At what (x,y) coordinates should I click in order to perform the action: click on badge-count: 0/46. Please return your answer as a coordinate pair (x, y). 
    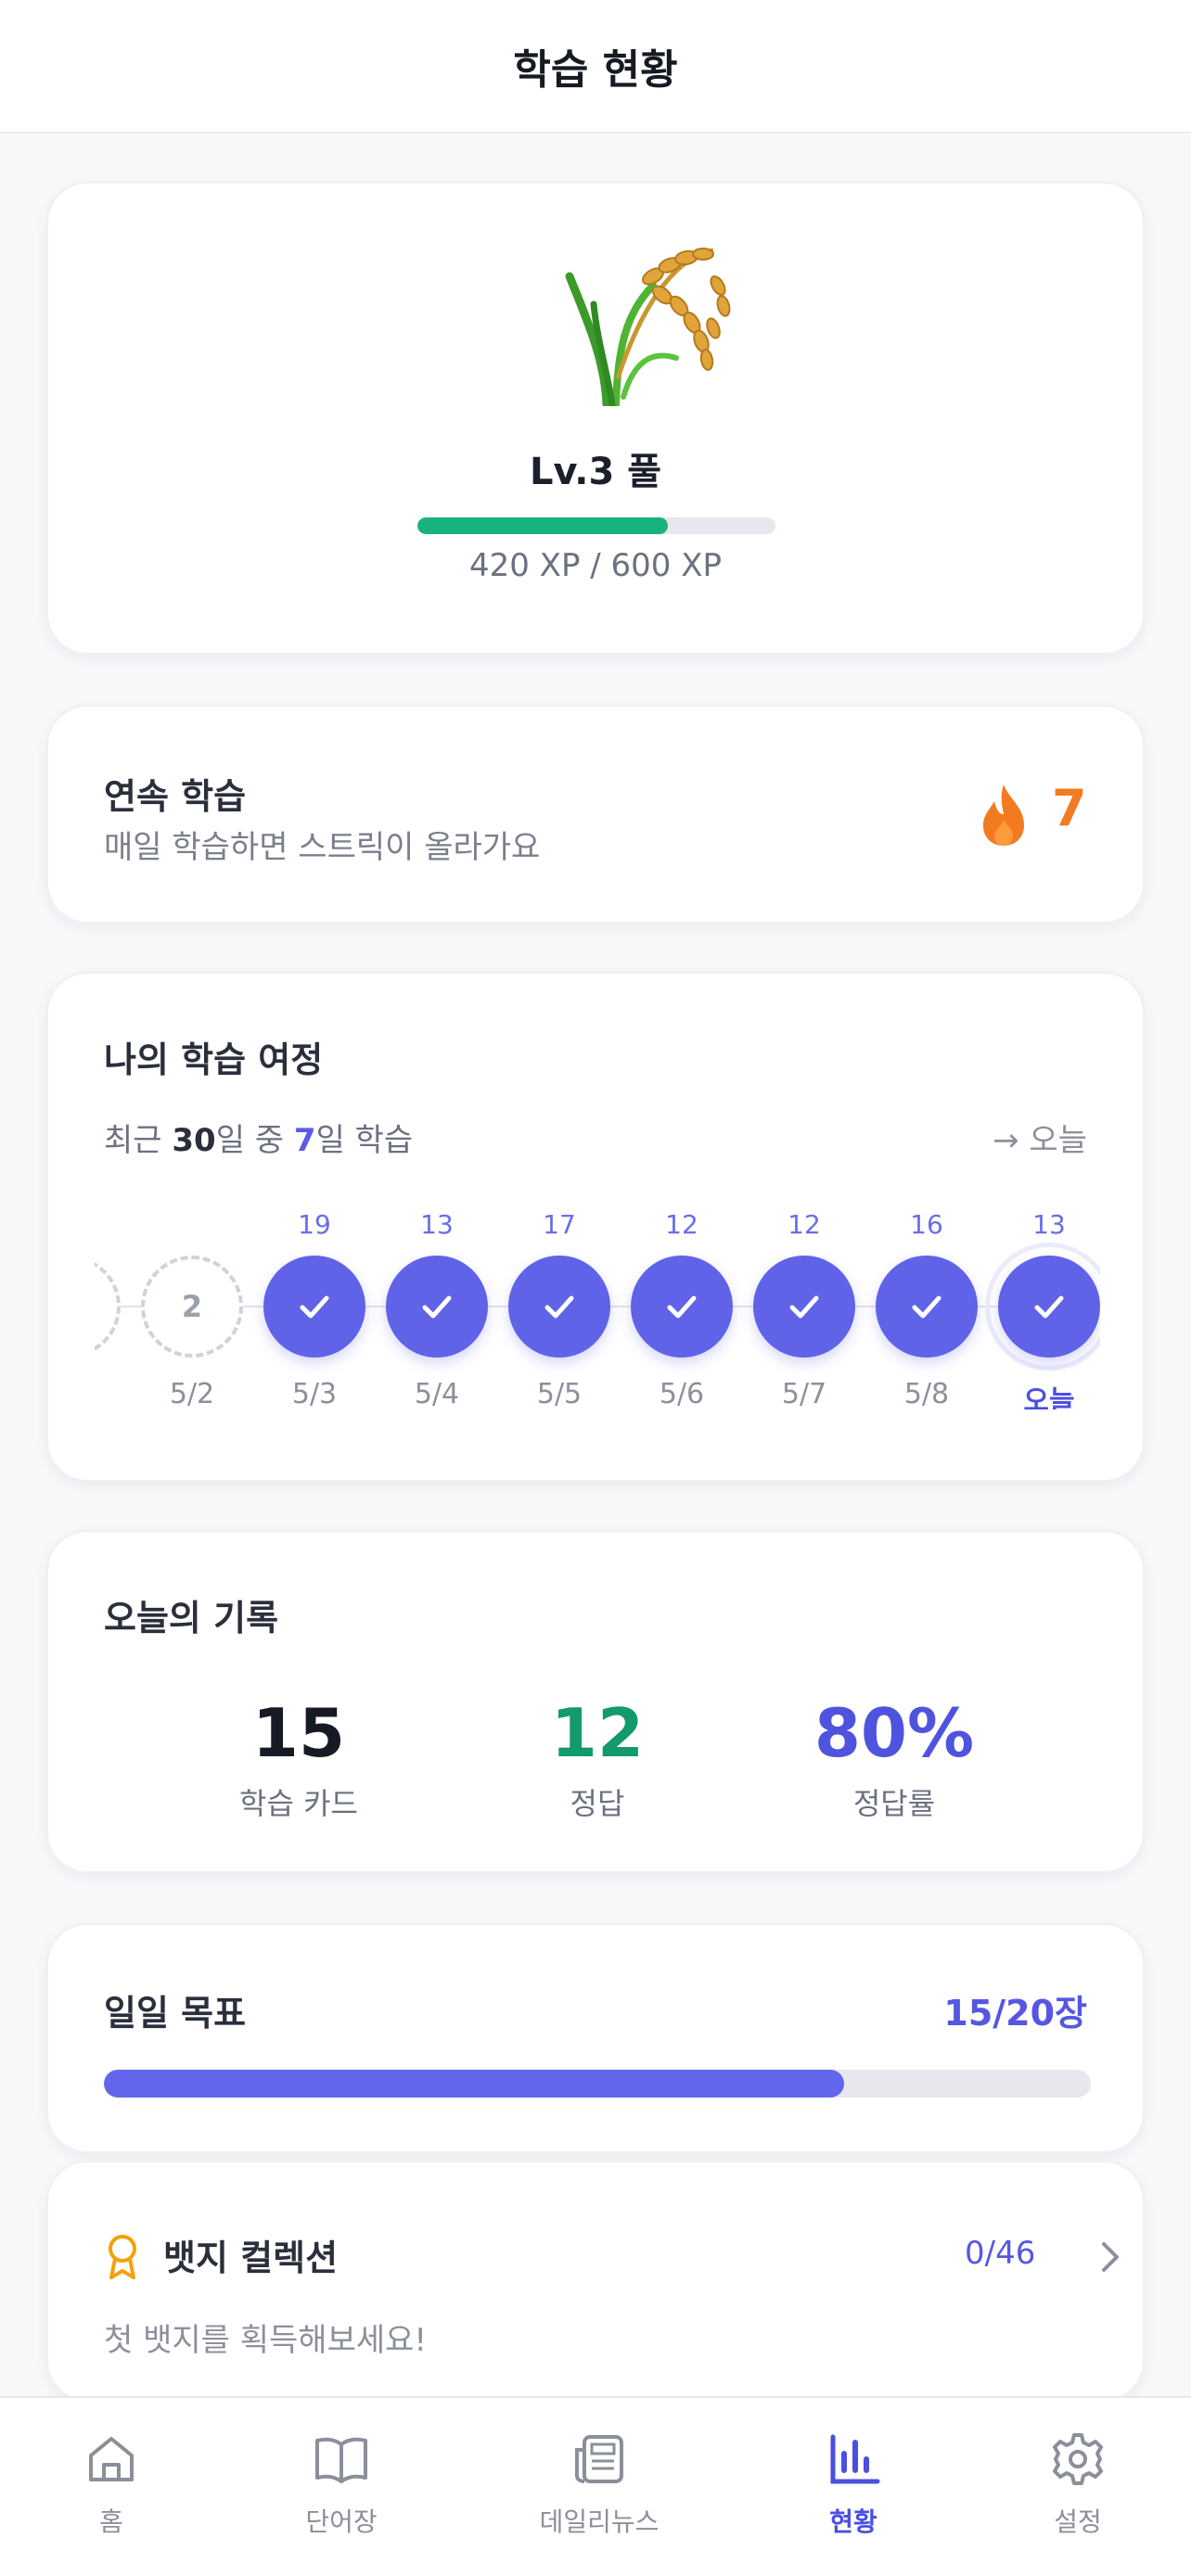
    Looking at the image, I should click on (1000, 2253).